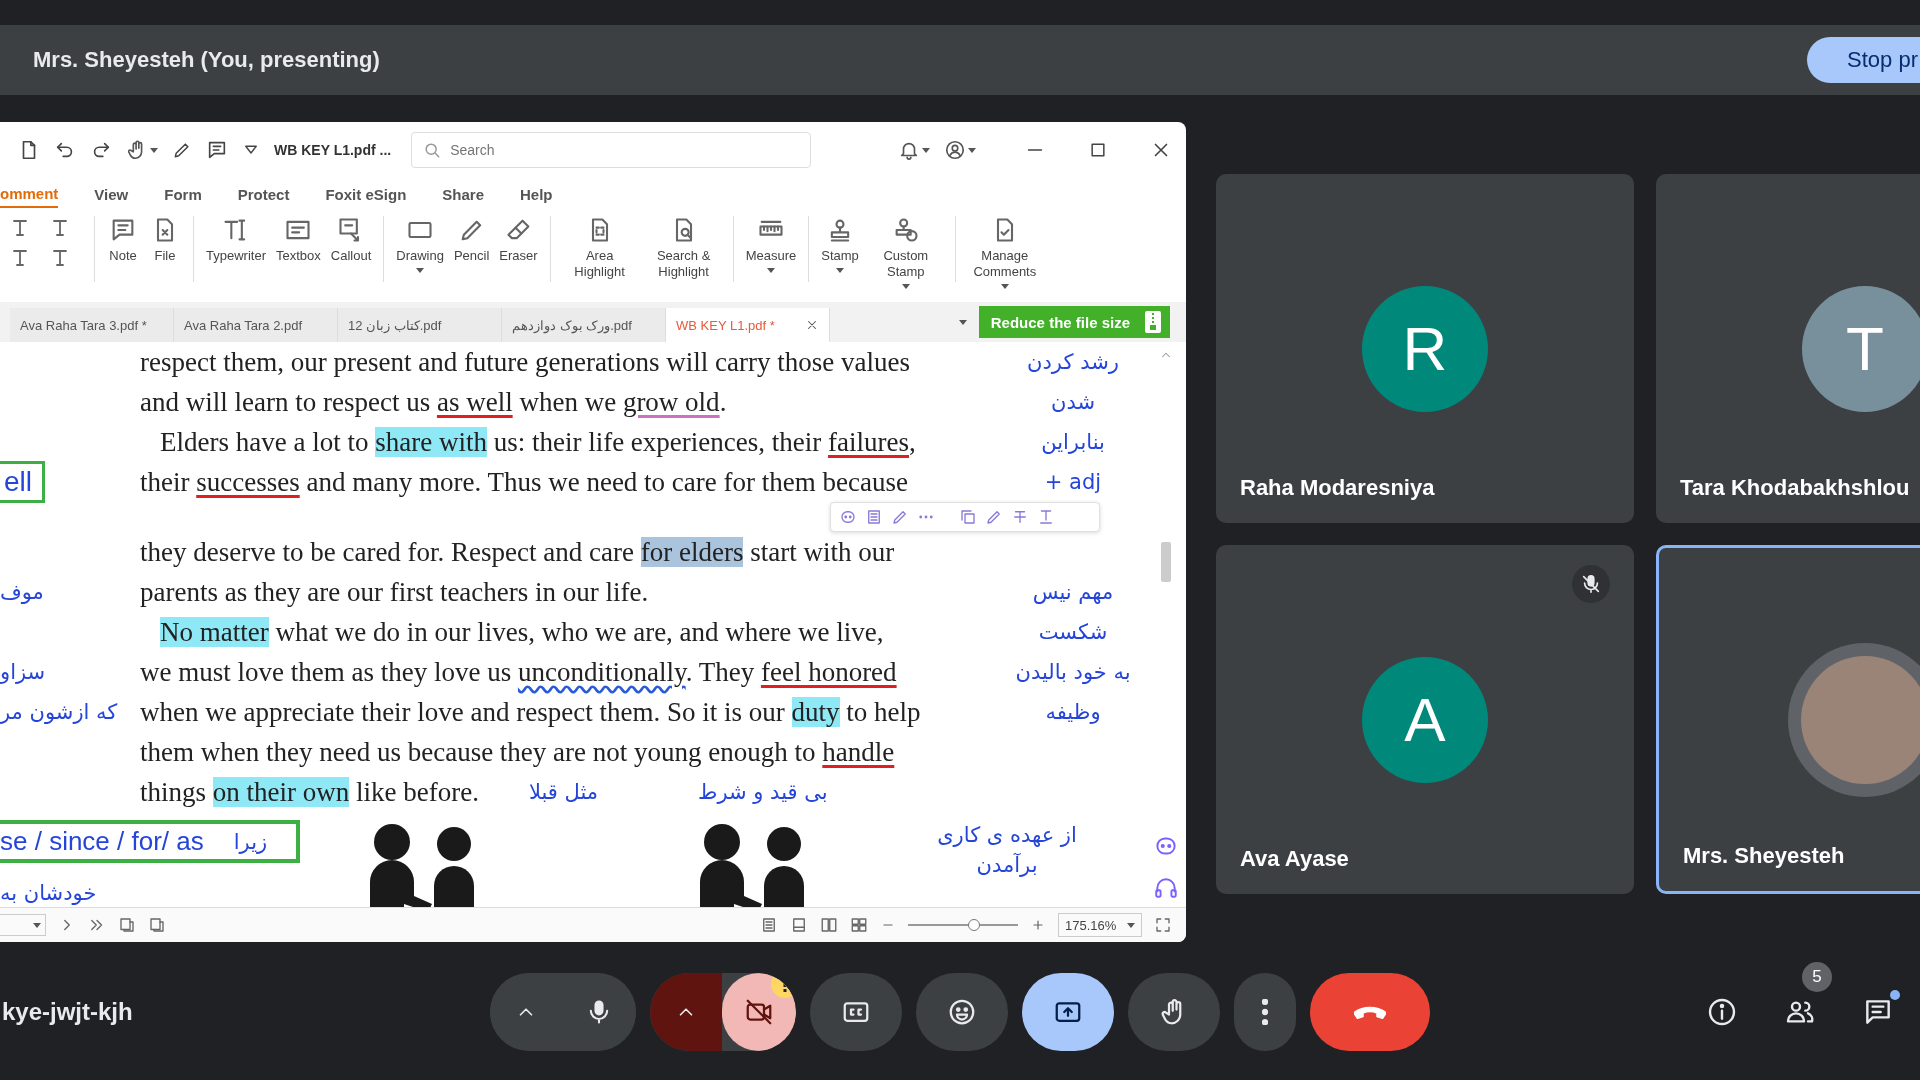 This screenshot has height=1080, width=1920. Describe the element at coordinates (1764, 856) in the screenshot. I see `participant-name: Mrs. Sheyesteh` at that location.